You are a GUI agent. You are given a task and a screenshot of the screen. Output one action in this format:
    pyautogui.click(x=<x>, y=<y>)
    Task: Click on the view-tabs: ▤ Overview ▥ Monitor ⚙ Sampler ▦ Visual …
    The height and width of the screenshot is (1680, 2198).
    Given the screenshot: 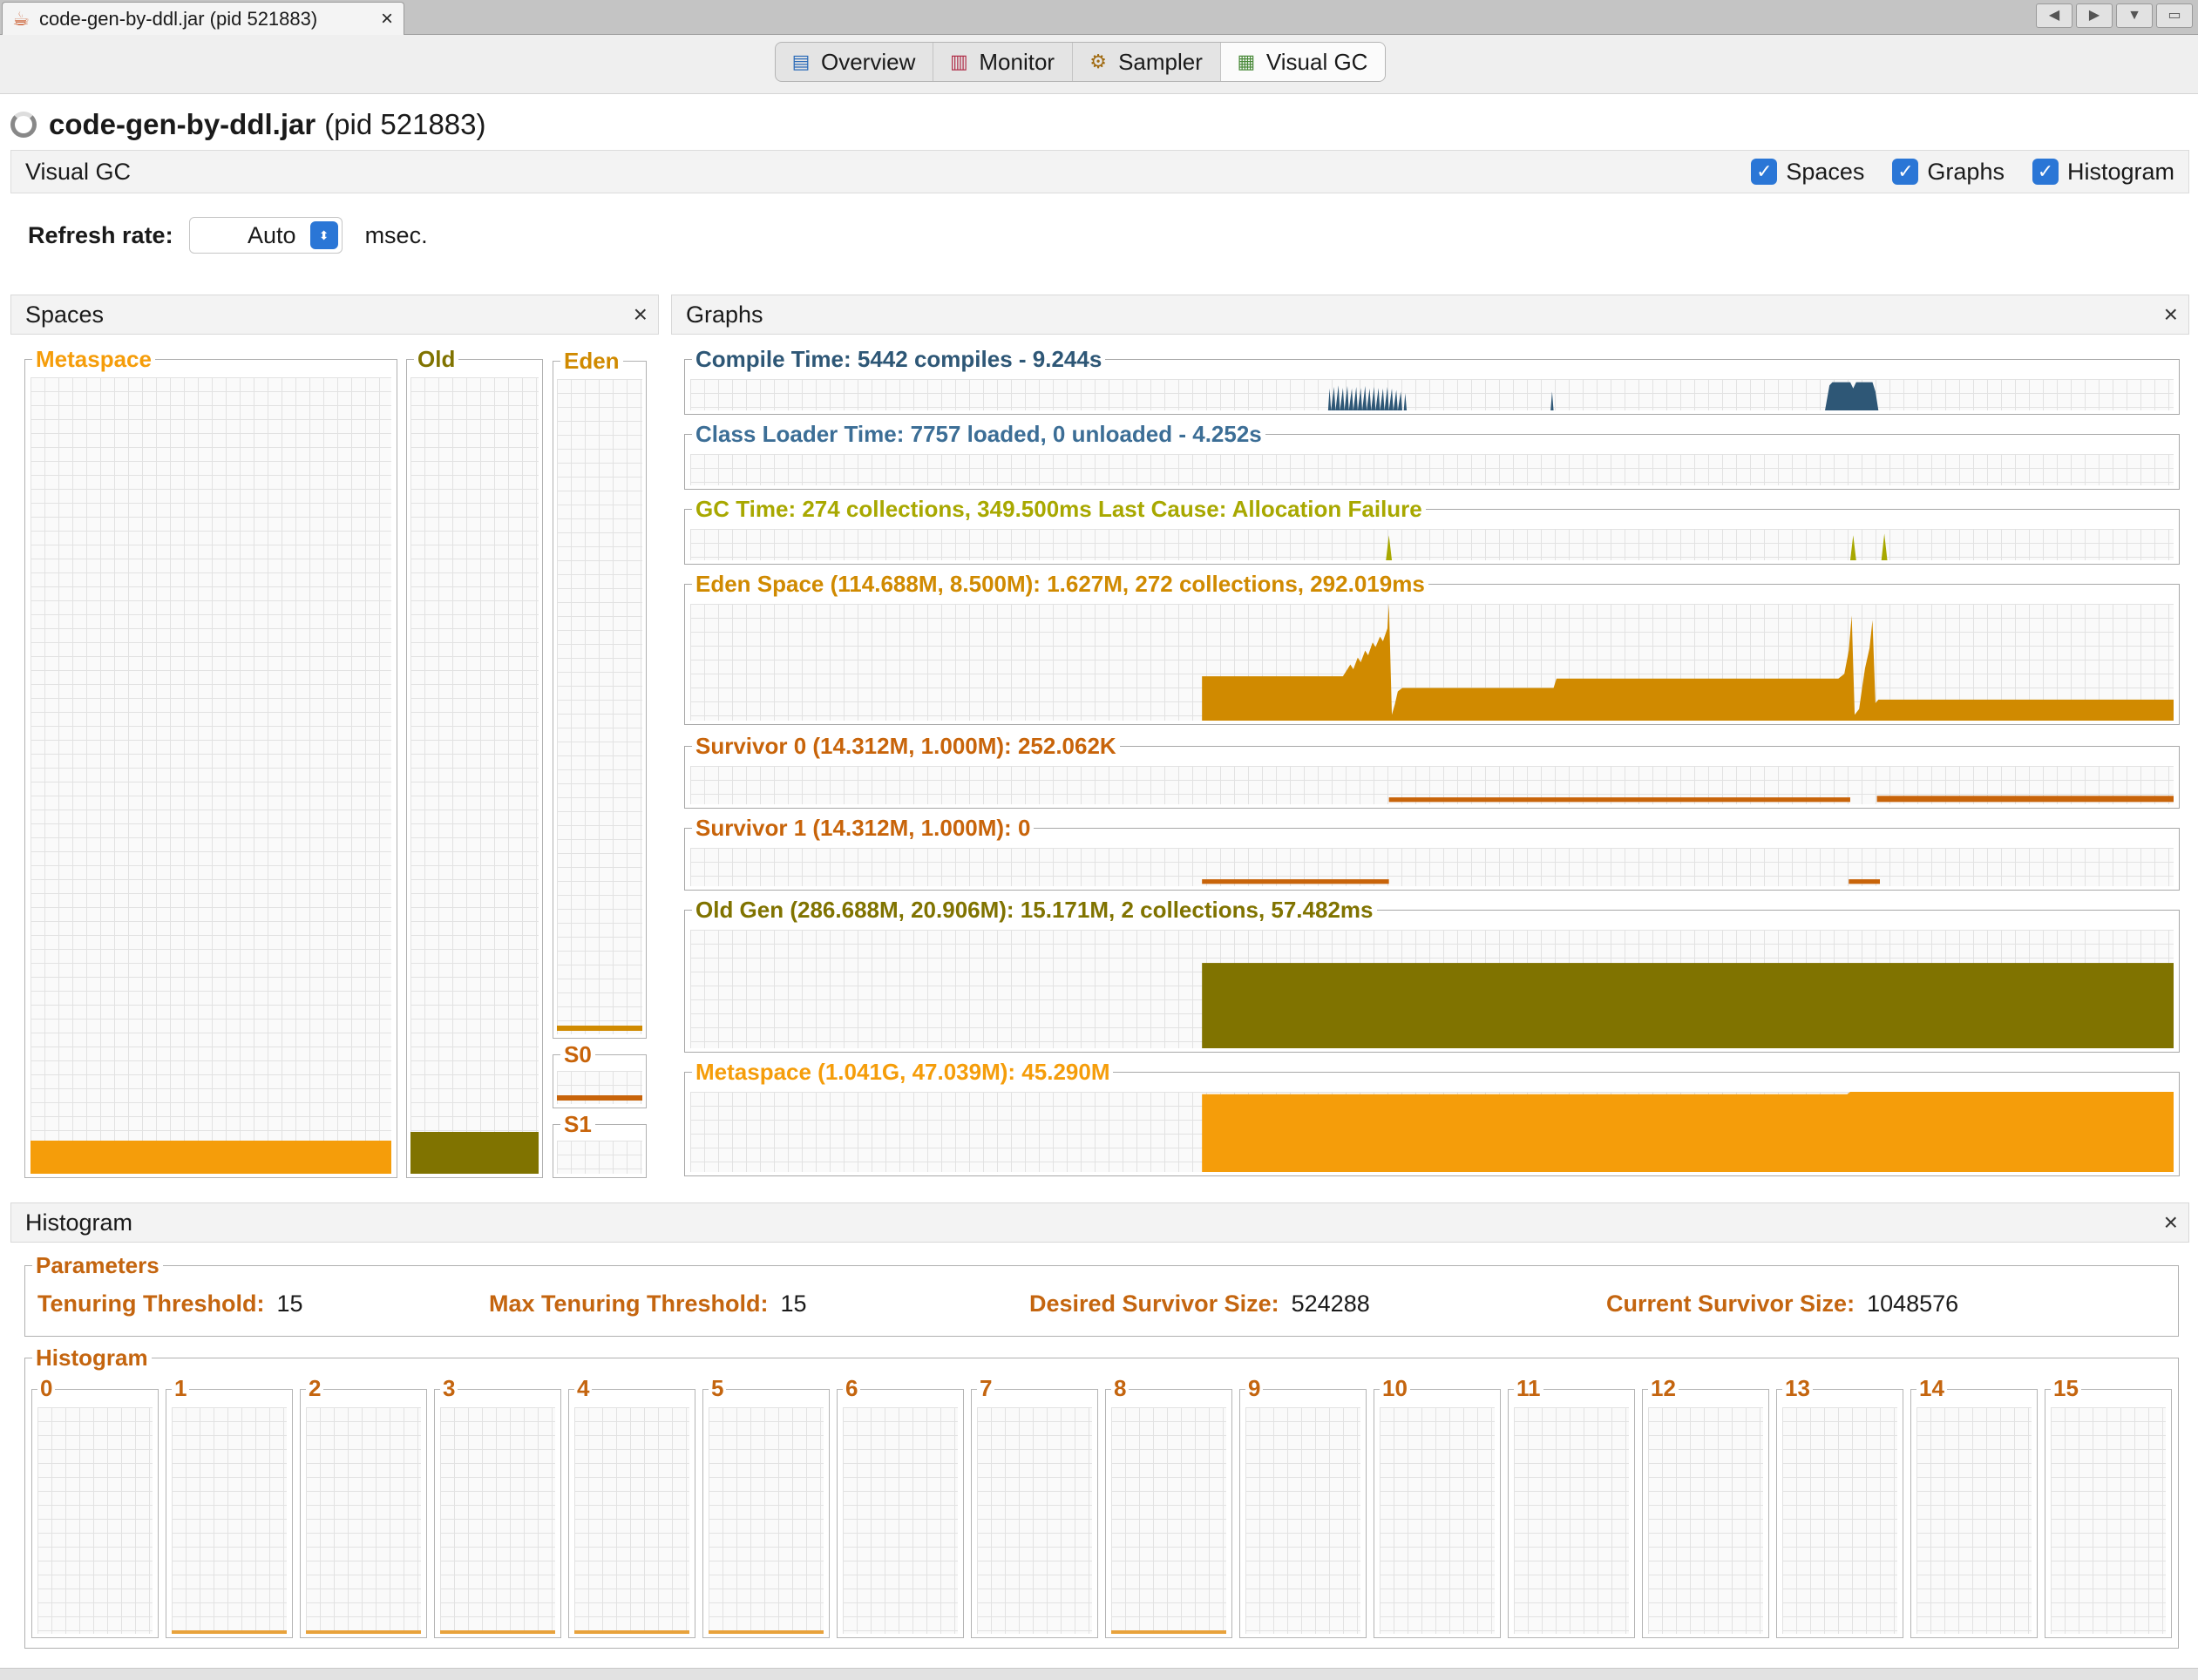 What is the action you would take?
    pyautogui.click(x=1081, y=62)
    